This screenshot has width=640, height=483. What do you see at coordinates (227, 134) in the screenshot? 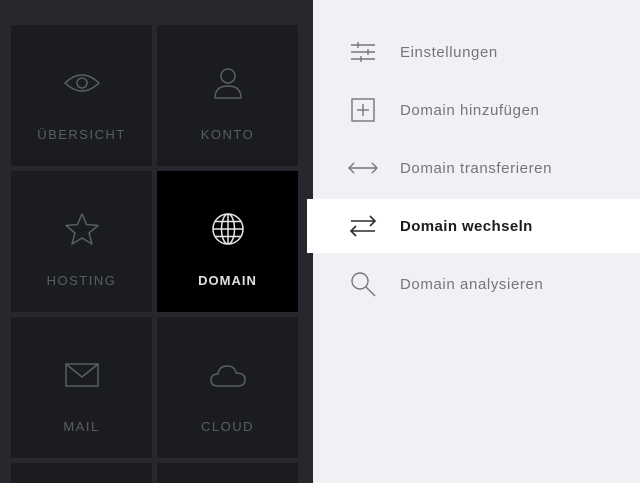
I see `tile-label: KONTO` at bounding box center [227, 134].